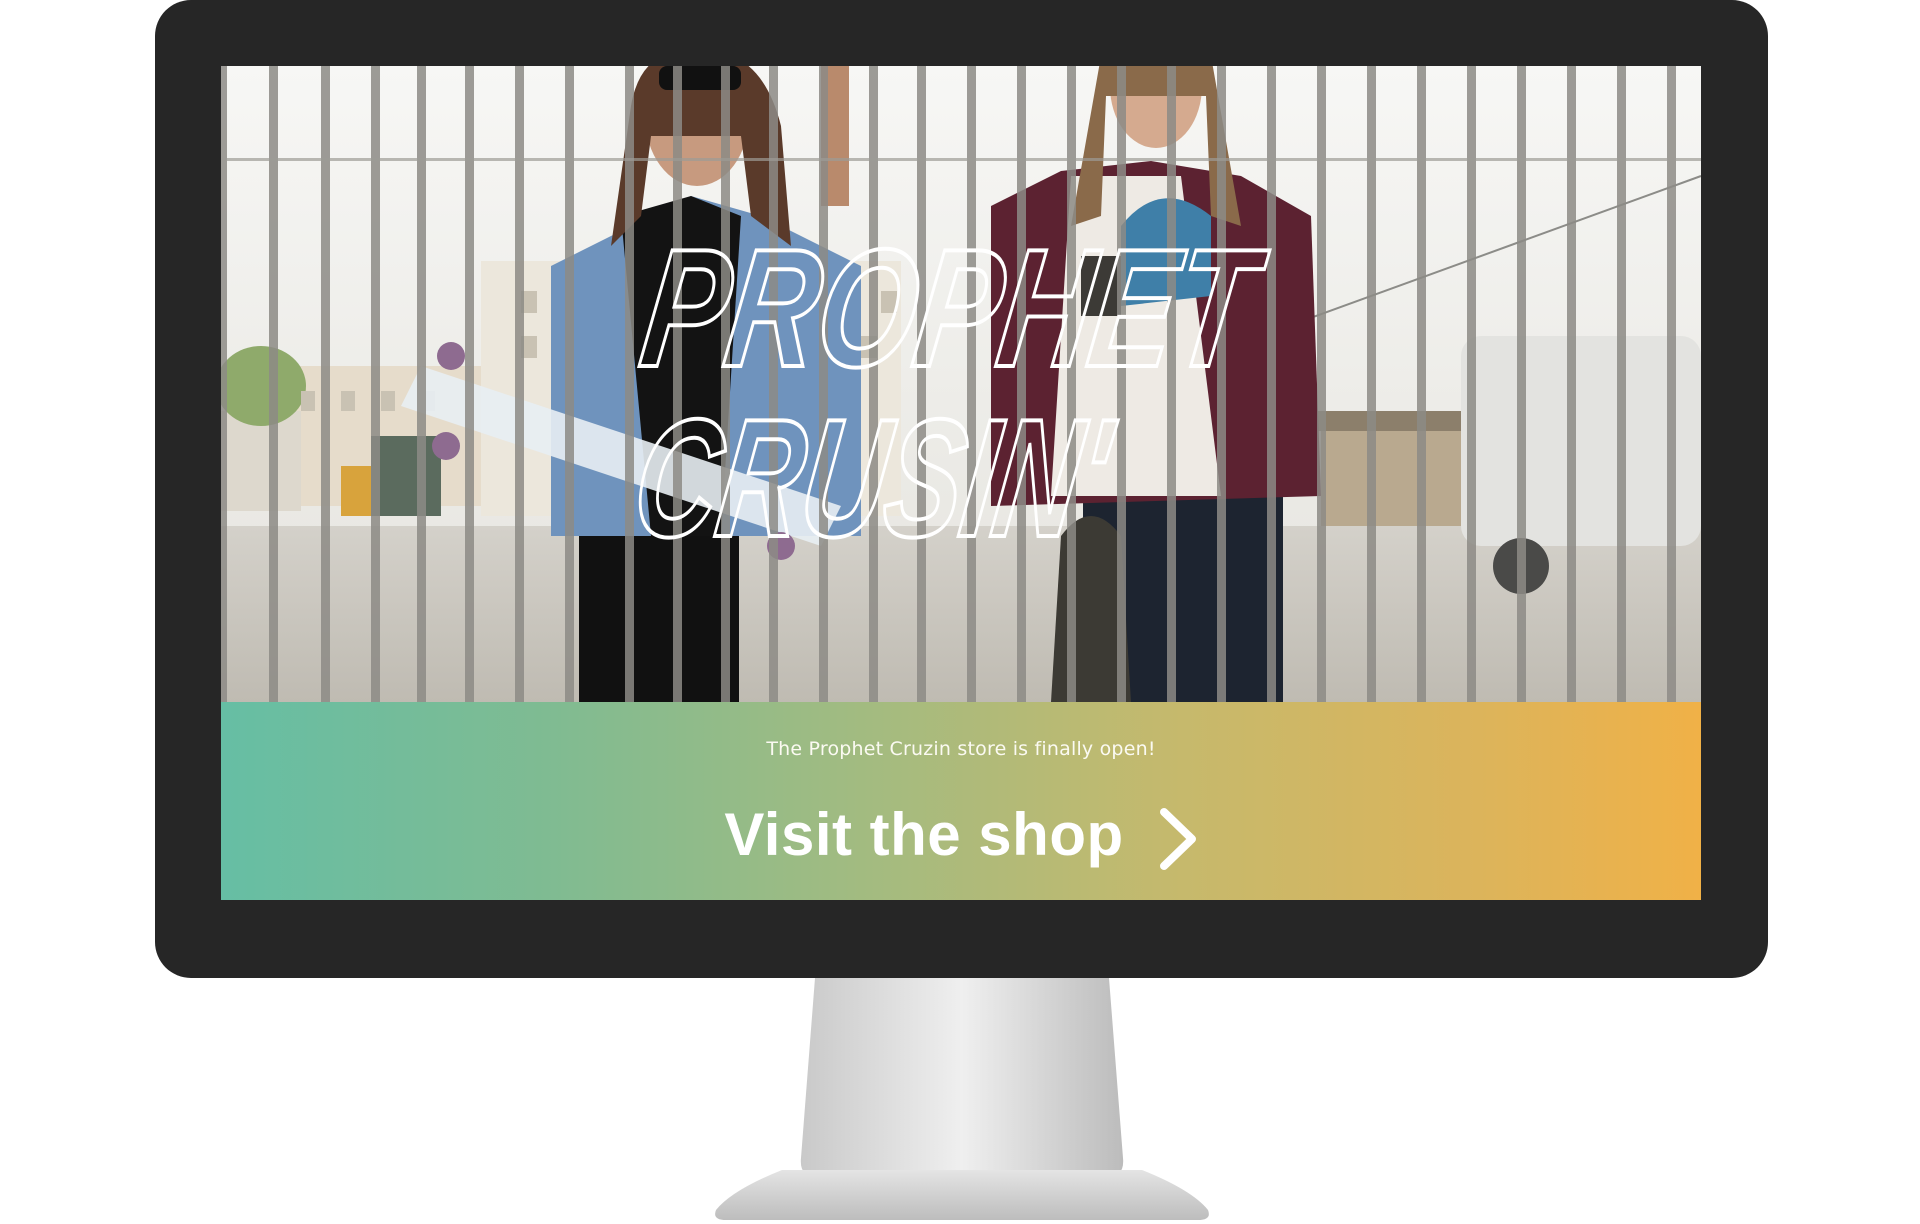 This screenshot has height=1224, width=1920. I want to click on visit-shop-label: Visit the shop, so click(924, 834).